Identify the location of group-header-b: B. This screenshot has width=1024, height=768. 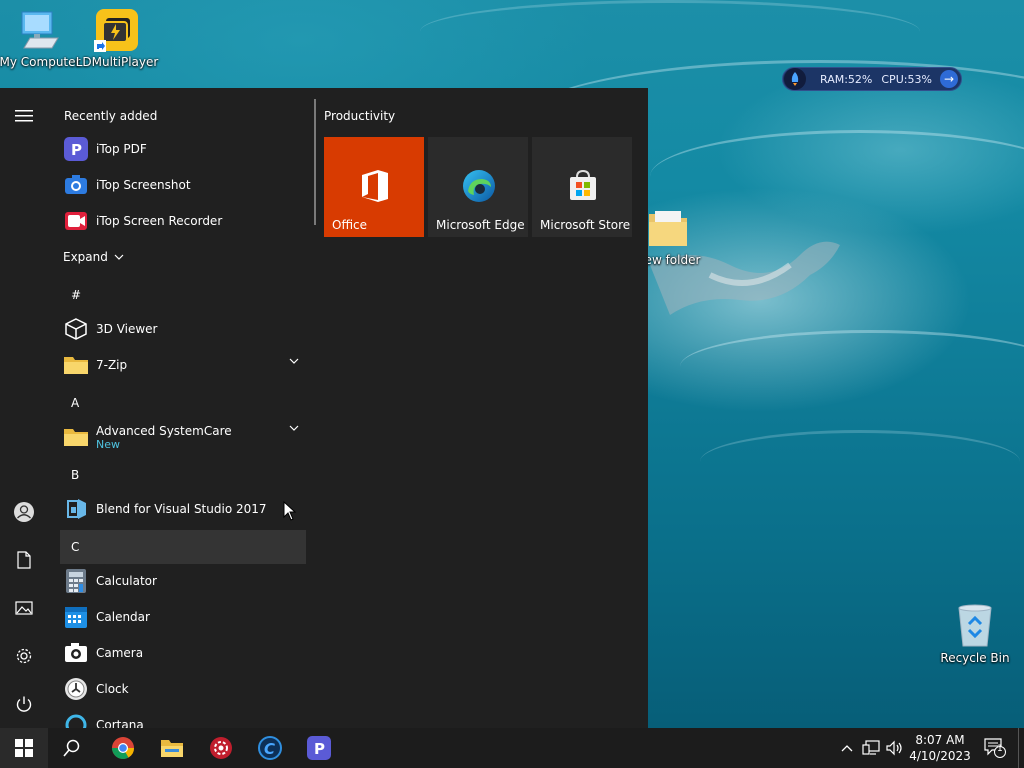
(183, 475).